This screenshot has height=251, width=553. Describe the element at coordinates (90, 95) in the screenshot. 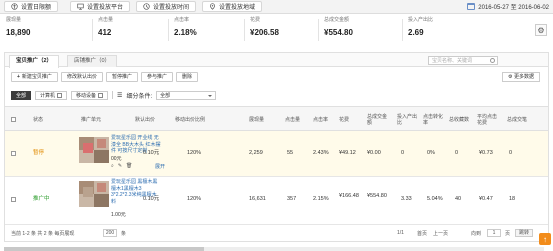

I see `filter-mobile-button: 移动设备` at that location.